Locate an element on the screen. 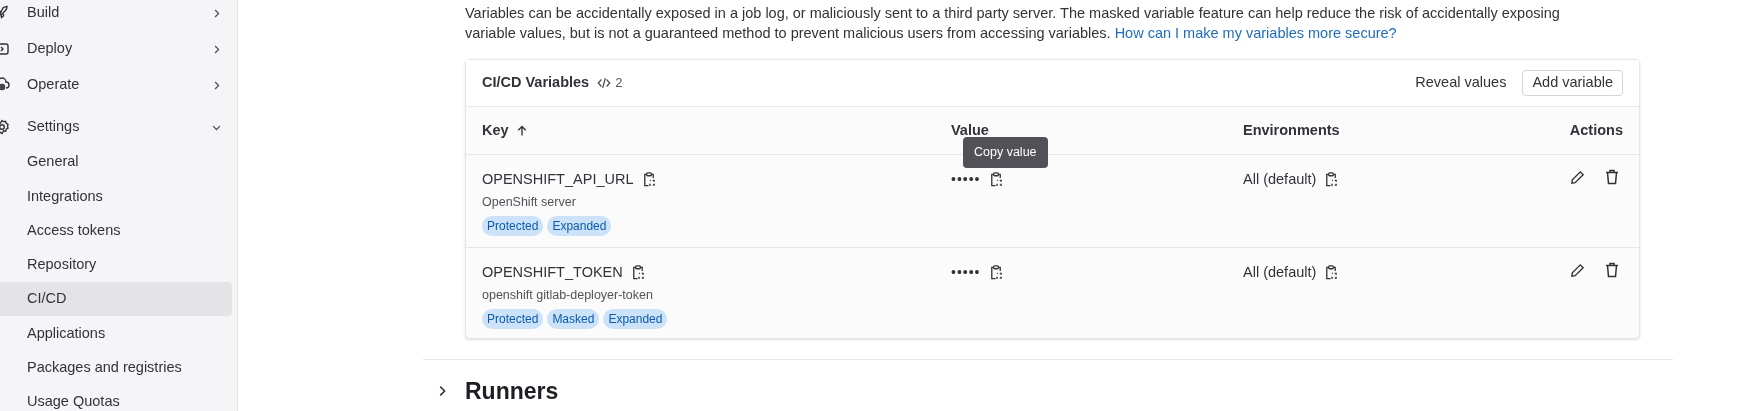 The image size is (1757, 411). variable-description: OpenShift server is located at coordinates (529, 202).